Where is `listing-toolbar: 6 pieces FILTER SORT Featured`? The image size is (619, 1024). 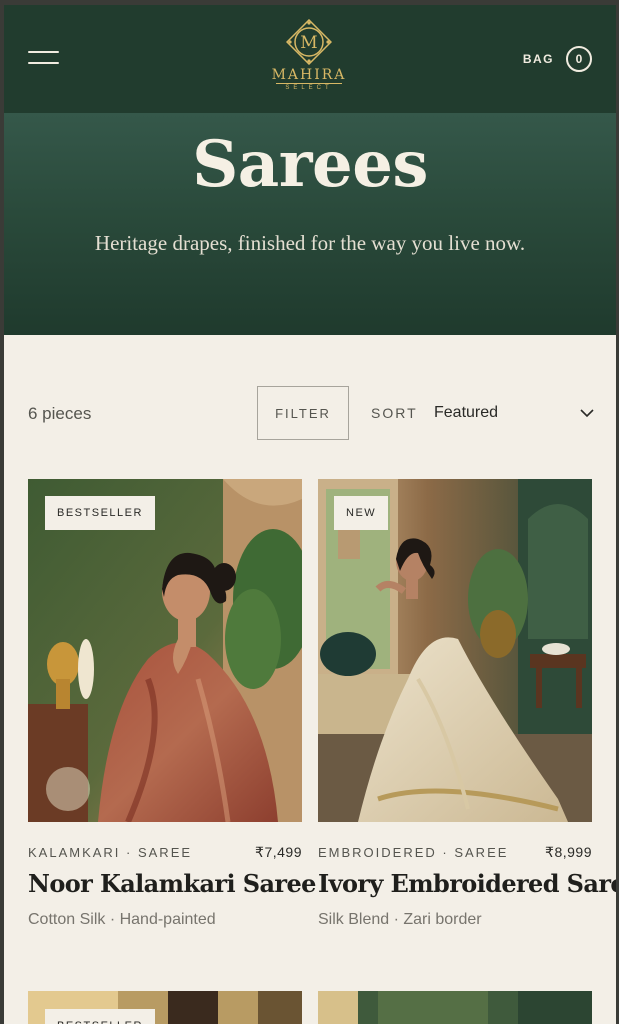
listing-toolbar: 6 pieces FILTER SORT Featured is located at coordinates (310, 405).